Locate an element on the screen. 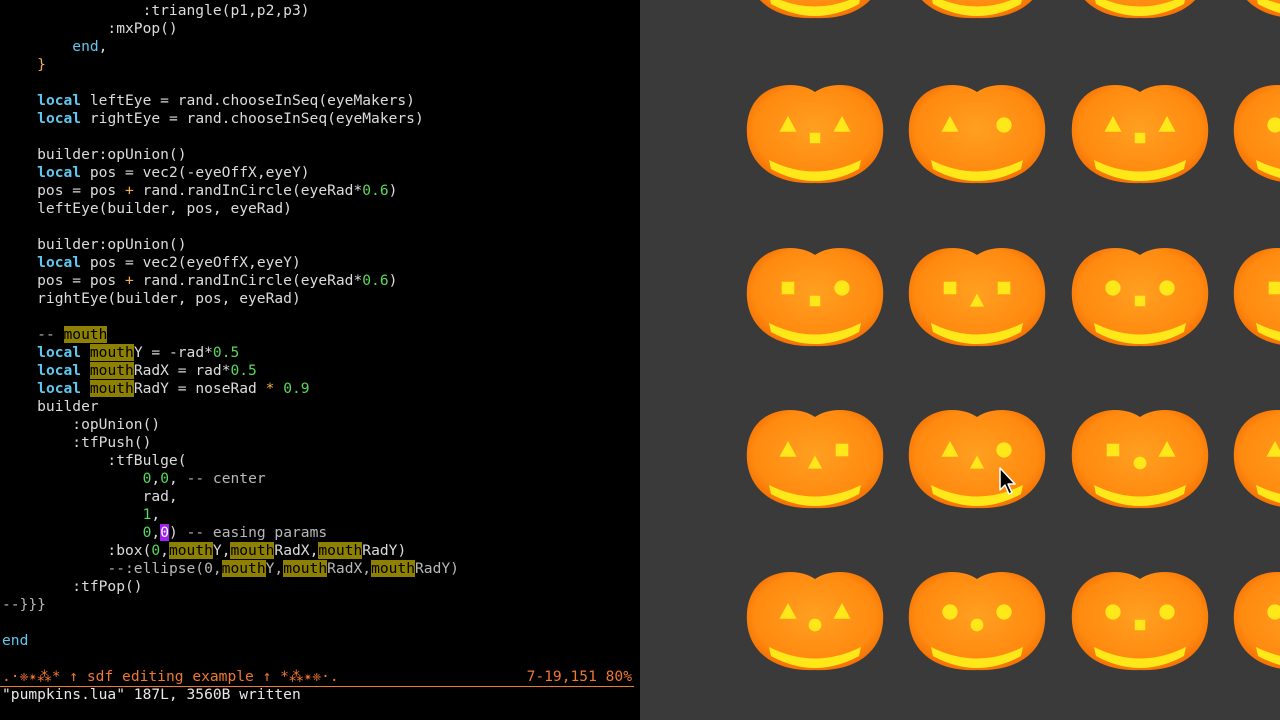 Image resolution: width=1280 pixels, height=720 pixels. code-token: Y = -rad* is located at coordinates (173, 352).